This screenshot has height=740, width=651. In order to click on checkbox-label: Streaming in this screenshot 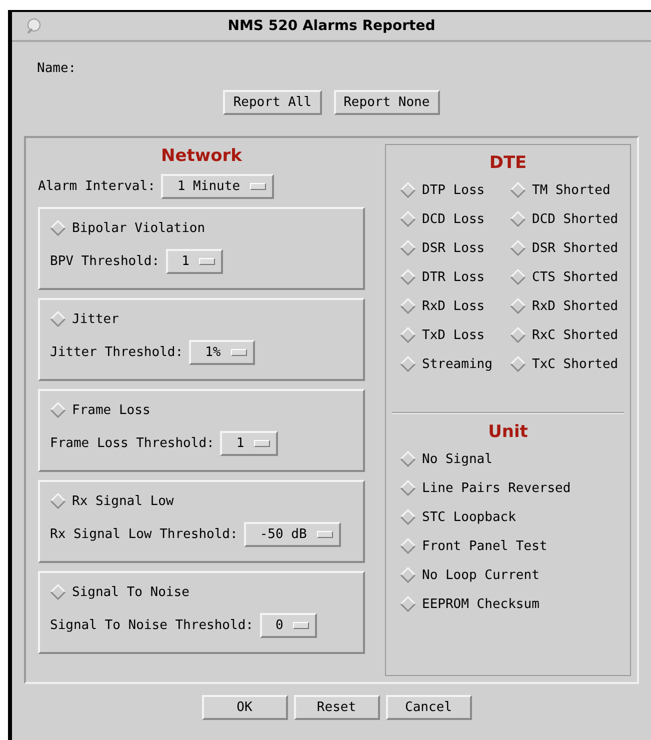, I will do `click(457, 364)`.